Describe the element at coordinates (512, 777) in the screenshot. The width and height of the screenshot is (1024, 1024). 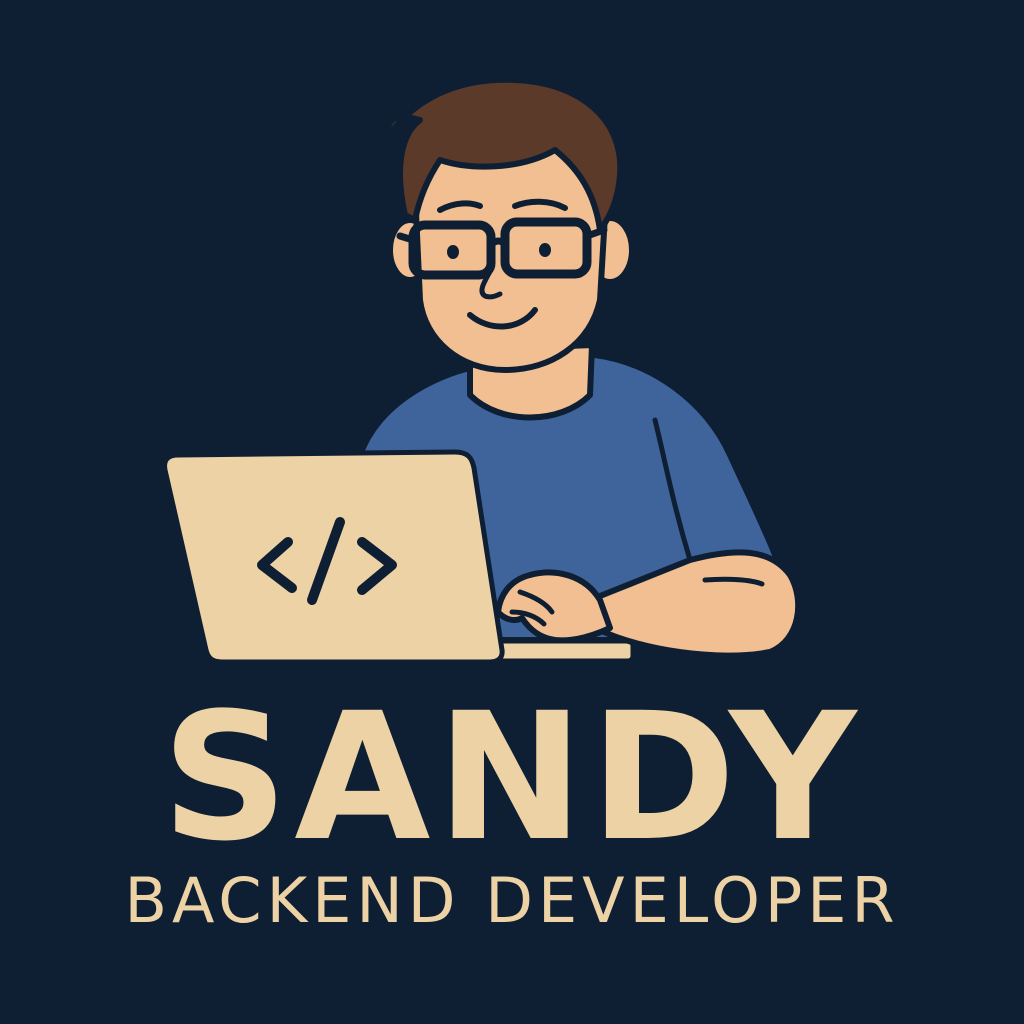
I see `brand-name: SANDY` at that location.